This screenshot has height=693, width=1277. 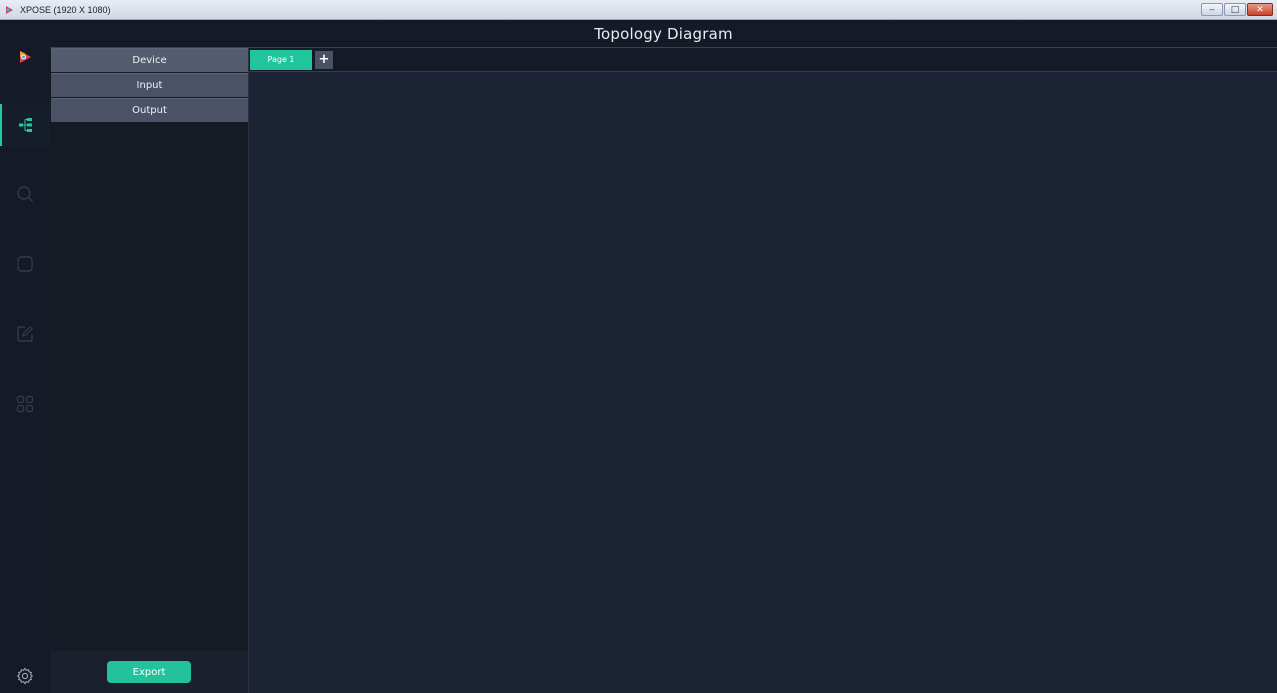 I want to click on close-icon: ✕, so click(x=1260, y=9).